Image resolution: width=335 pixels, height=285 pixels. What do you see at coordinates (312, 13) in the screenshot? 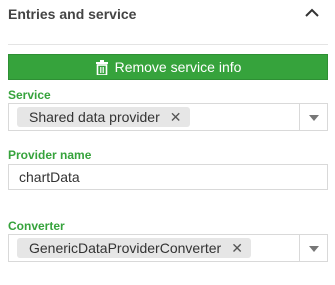
I see `chevron-up-icon` at bounding box center [312, 13].